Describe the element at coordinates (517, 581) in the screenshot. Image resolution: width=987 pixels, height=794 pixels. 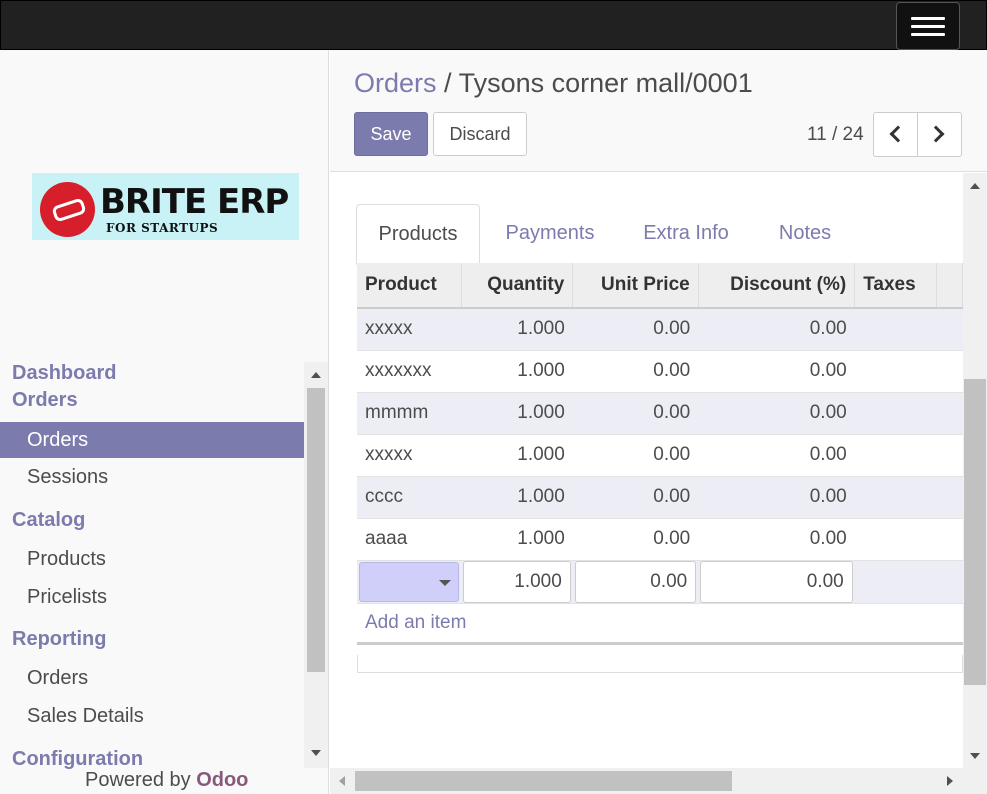
I see `quantity-input: 1.000` at that location.